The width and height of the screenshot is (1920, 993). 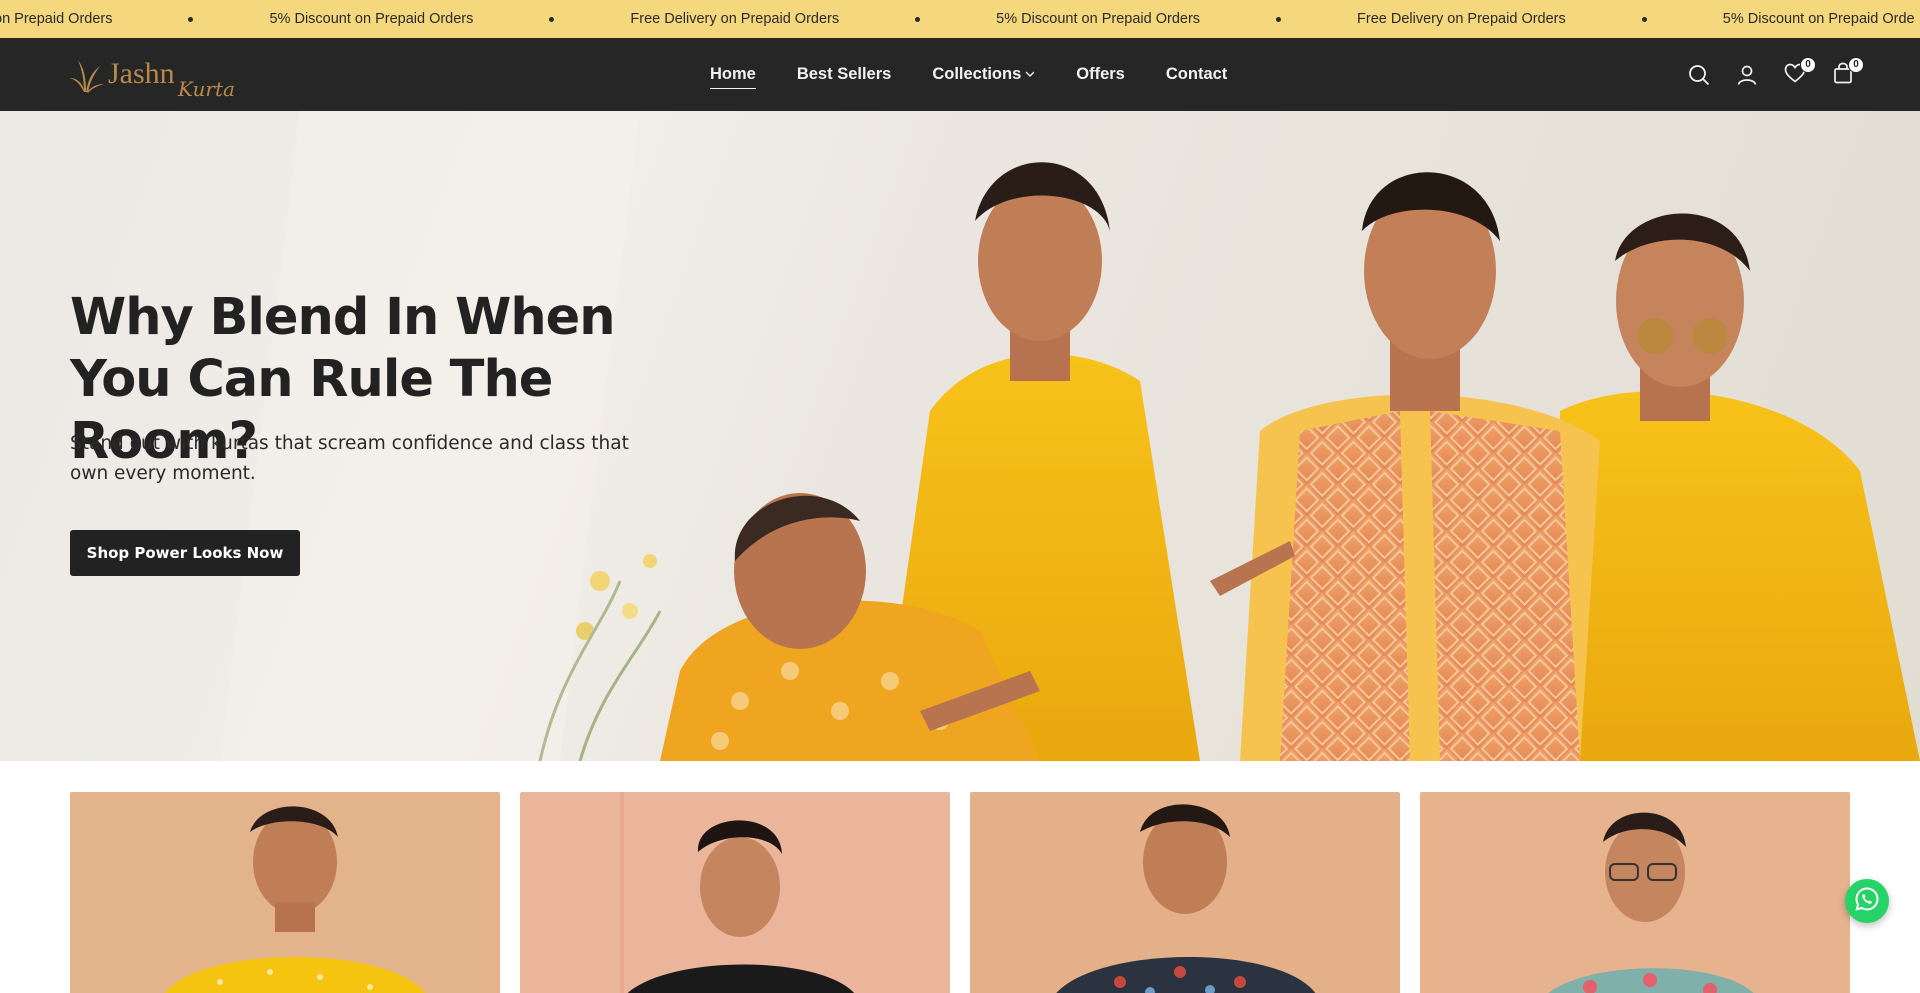 I want to click on nav-best-sellers-label: Best Sellers, so click(x=844, y=74).